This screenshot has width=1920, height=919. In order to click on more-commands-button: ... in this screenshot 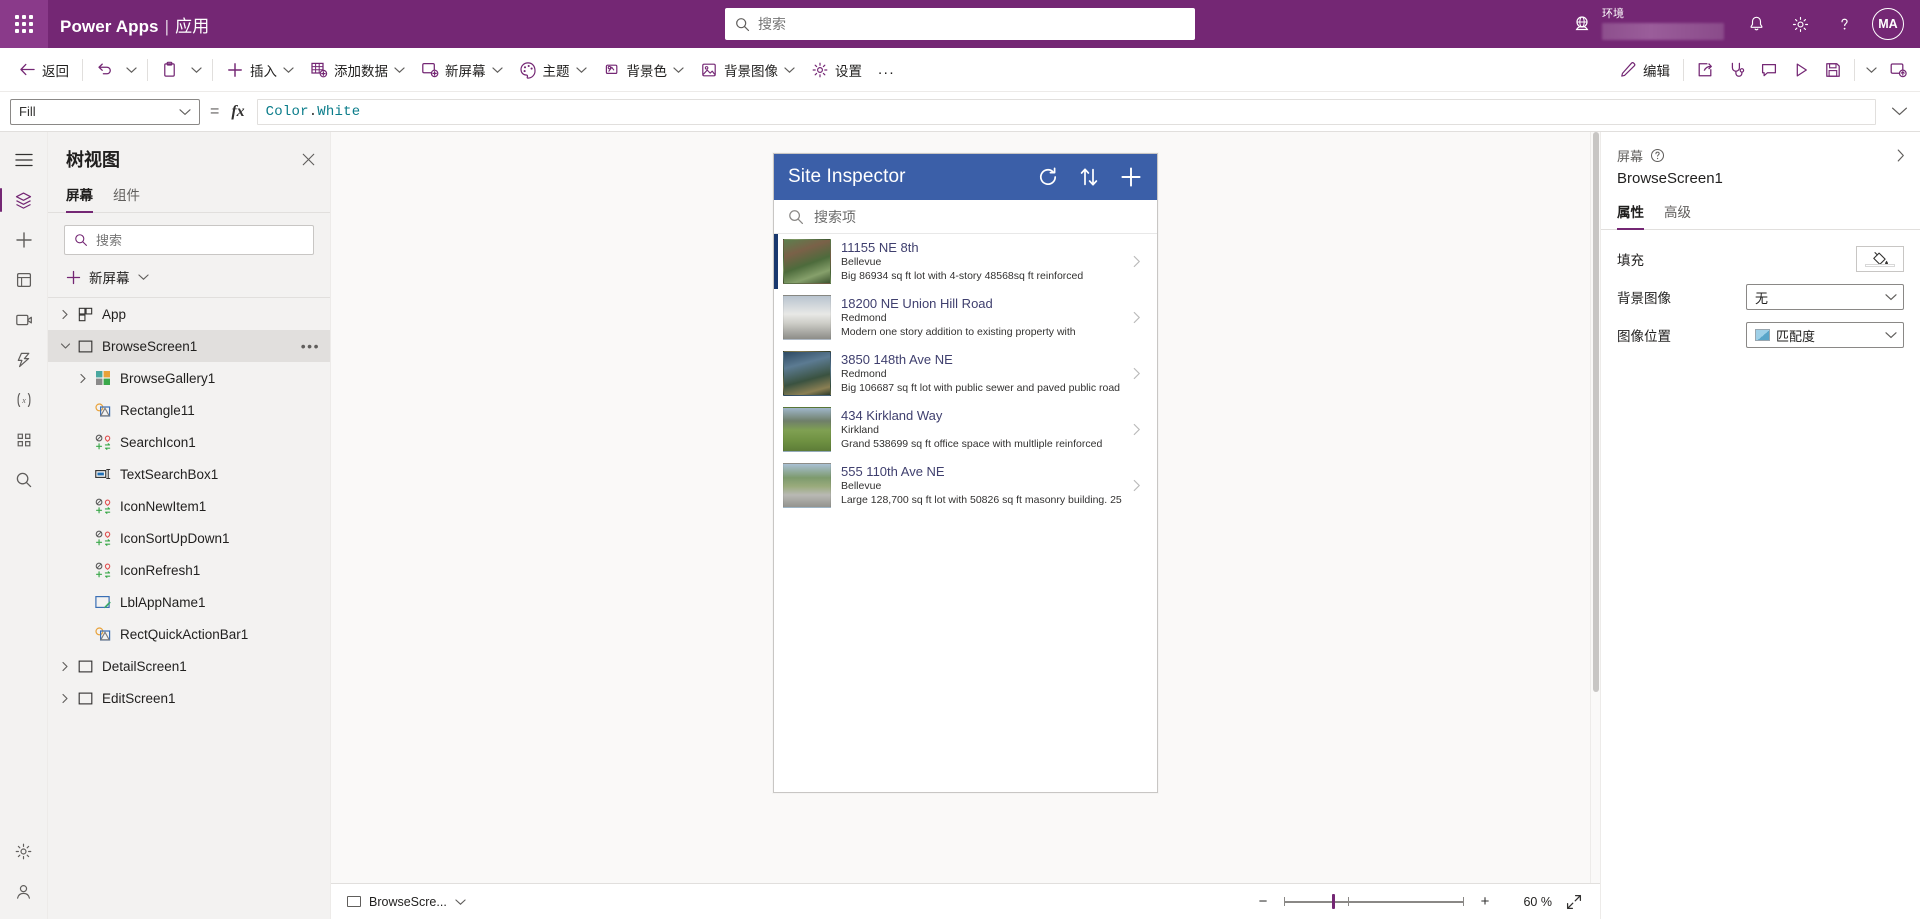, I will do `click(886, 70)`.